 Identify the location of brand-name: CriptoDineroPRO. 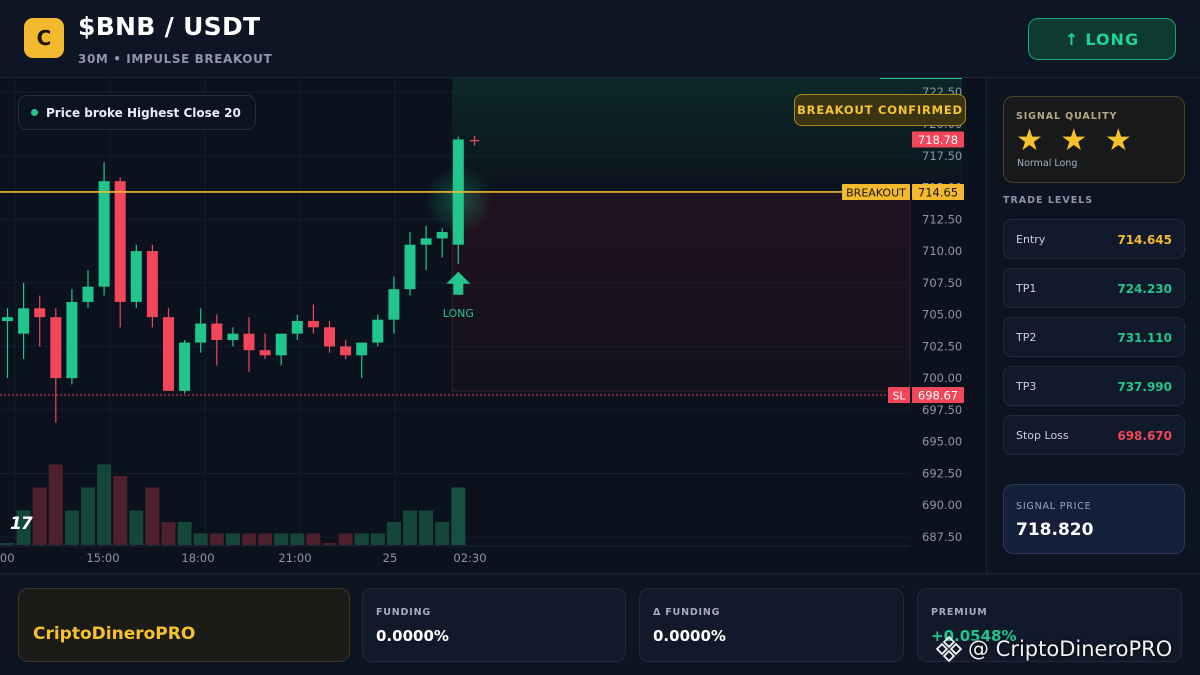
(114, 634).